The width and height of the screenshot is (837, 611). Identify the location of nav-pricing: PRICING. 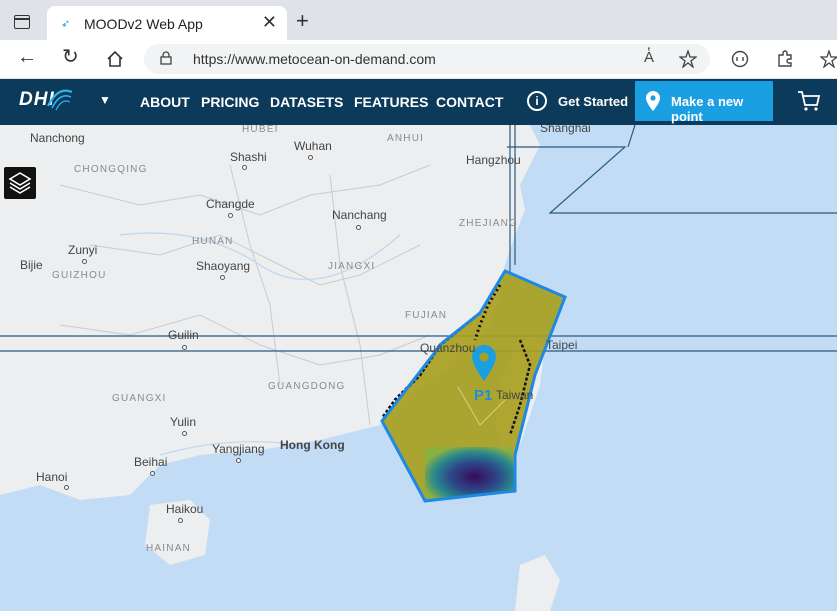
(230, 102).